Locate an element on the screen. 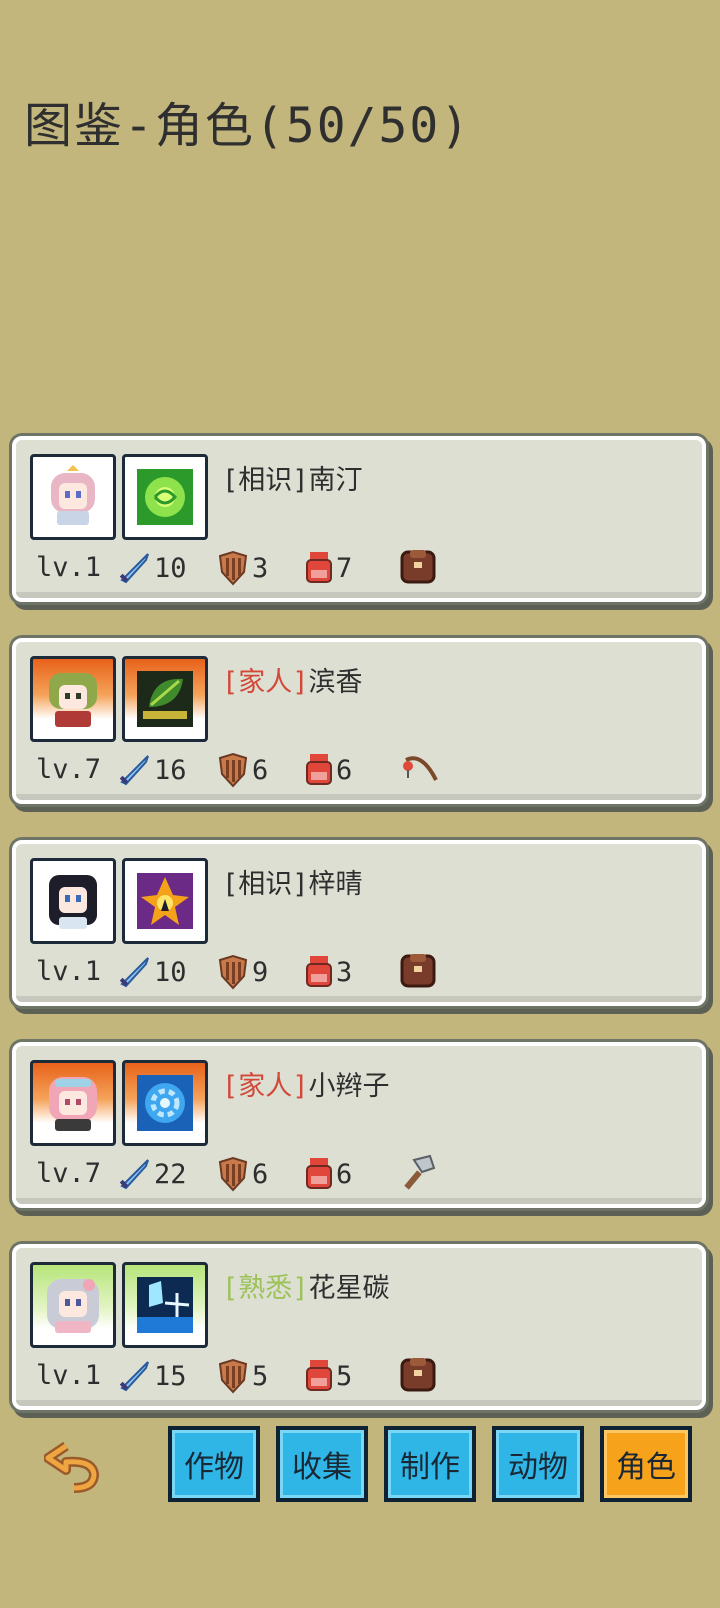 The height and width of the screenshot is (1608, 720). stamina-stat: 7 is located at coordinates (328, 568).